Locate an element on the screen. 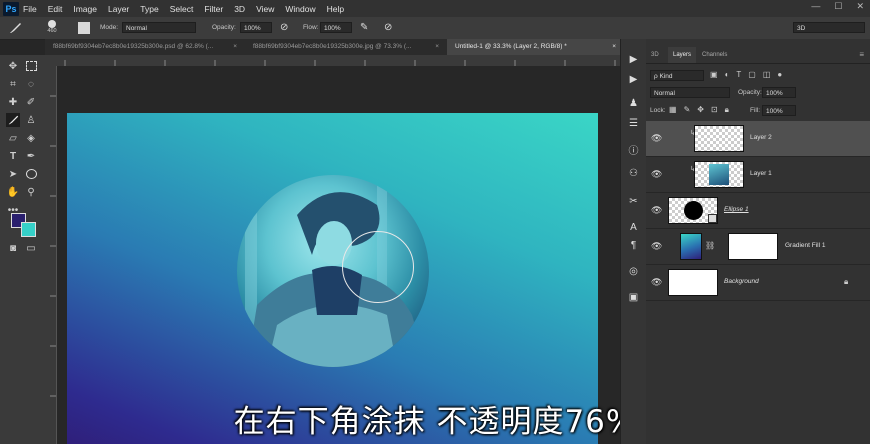  filter-smart-object-icon: ◫ is located at coordinates (767, 74).